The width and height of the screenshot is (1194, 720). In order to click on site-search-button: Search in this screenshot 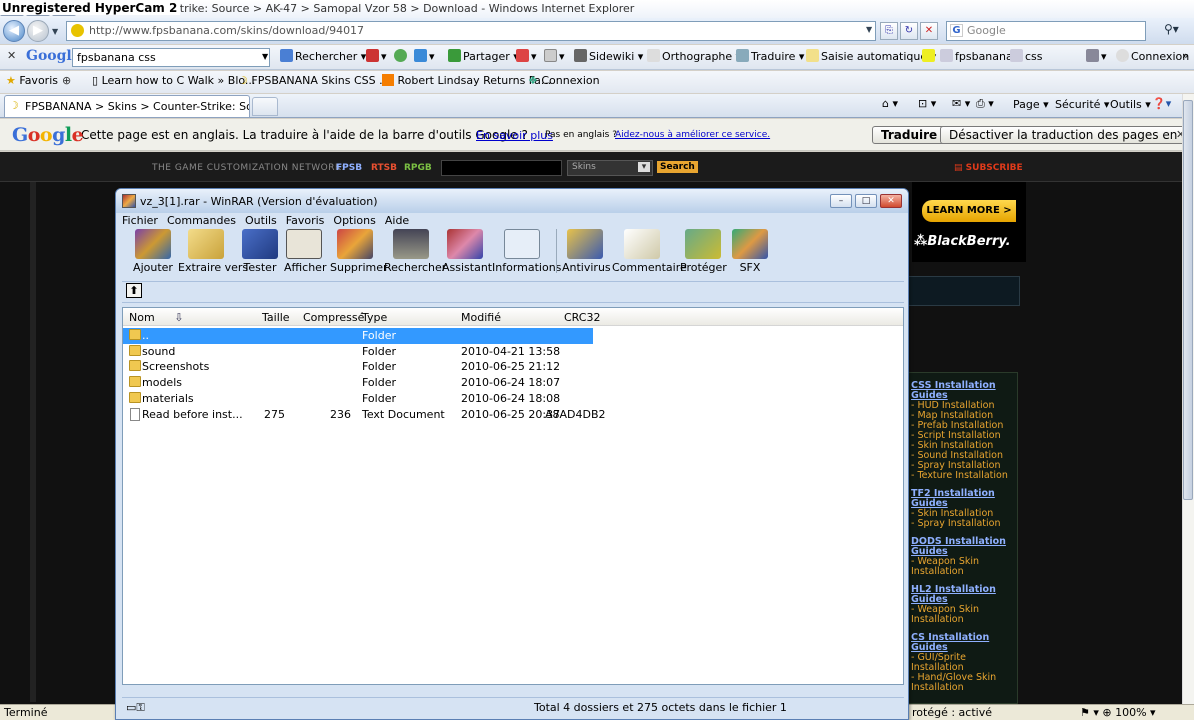, I will do `click(677, 167)`.